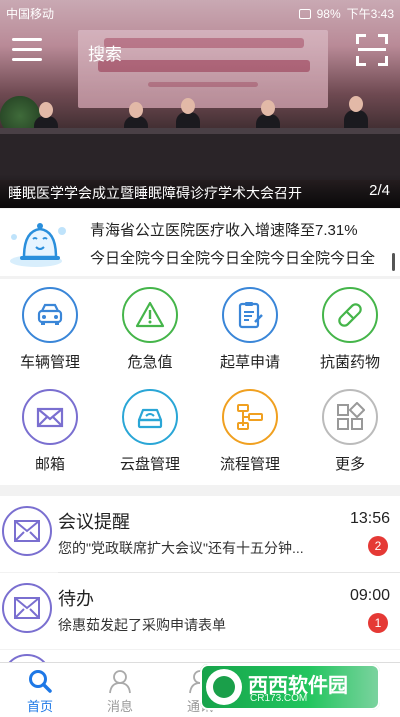 The height and width of the screenshot is (717, 400). I want to click on message-title: 待办, so click(76, 599).